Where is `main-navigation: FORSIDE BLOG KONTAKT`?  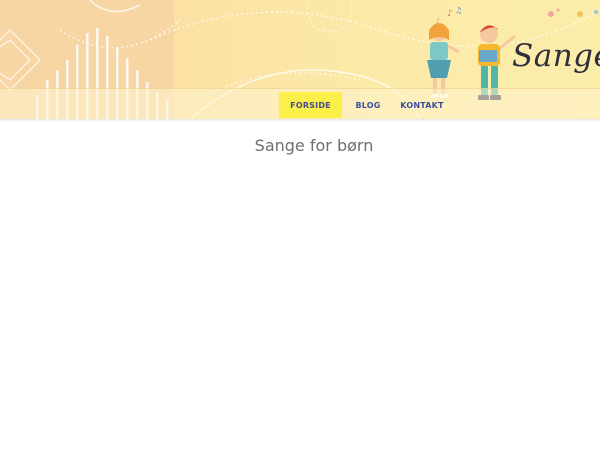 main-navigation: FORSIDE BLOG KONTAKT is located at coordinates (364, 105).